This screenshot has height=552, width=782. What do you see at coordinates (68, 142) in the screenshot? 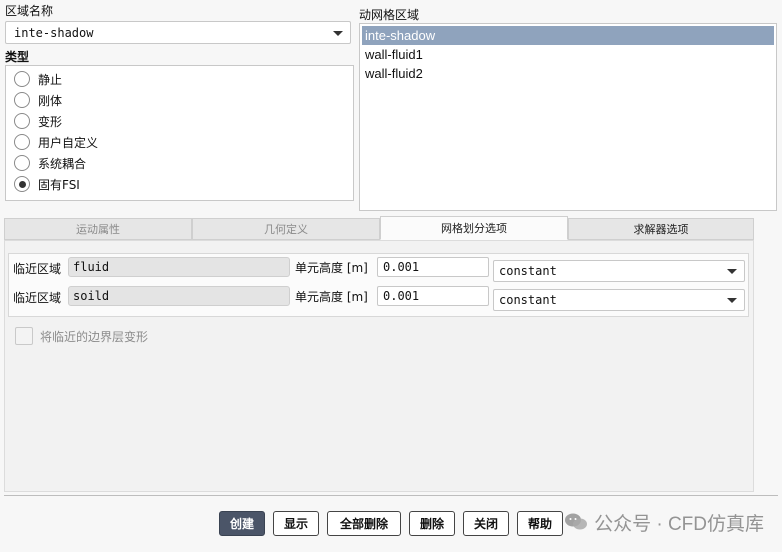
I see `radio-label: 用户自定义` at bounding box center [68, 142].